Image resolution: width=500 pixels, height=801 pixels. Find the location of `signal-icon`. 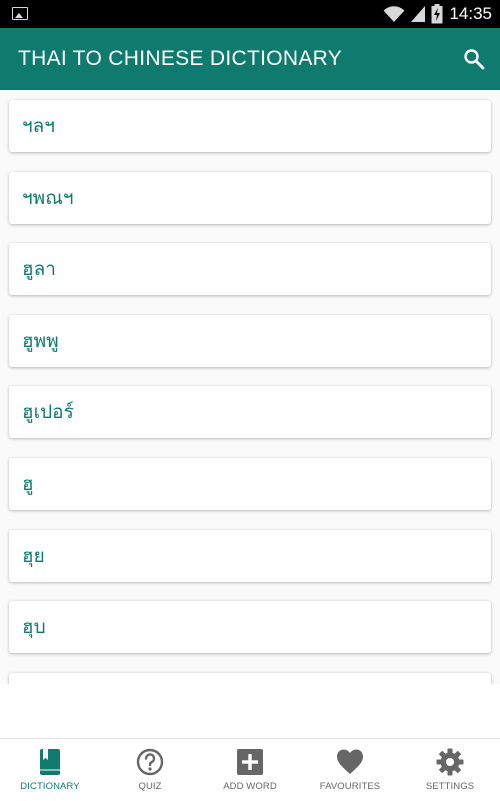

signal-icon is located at coordinates (418, 14).